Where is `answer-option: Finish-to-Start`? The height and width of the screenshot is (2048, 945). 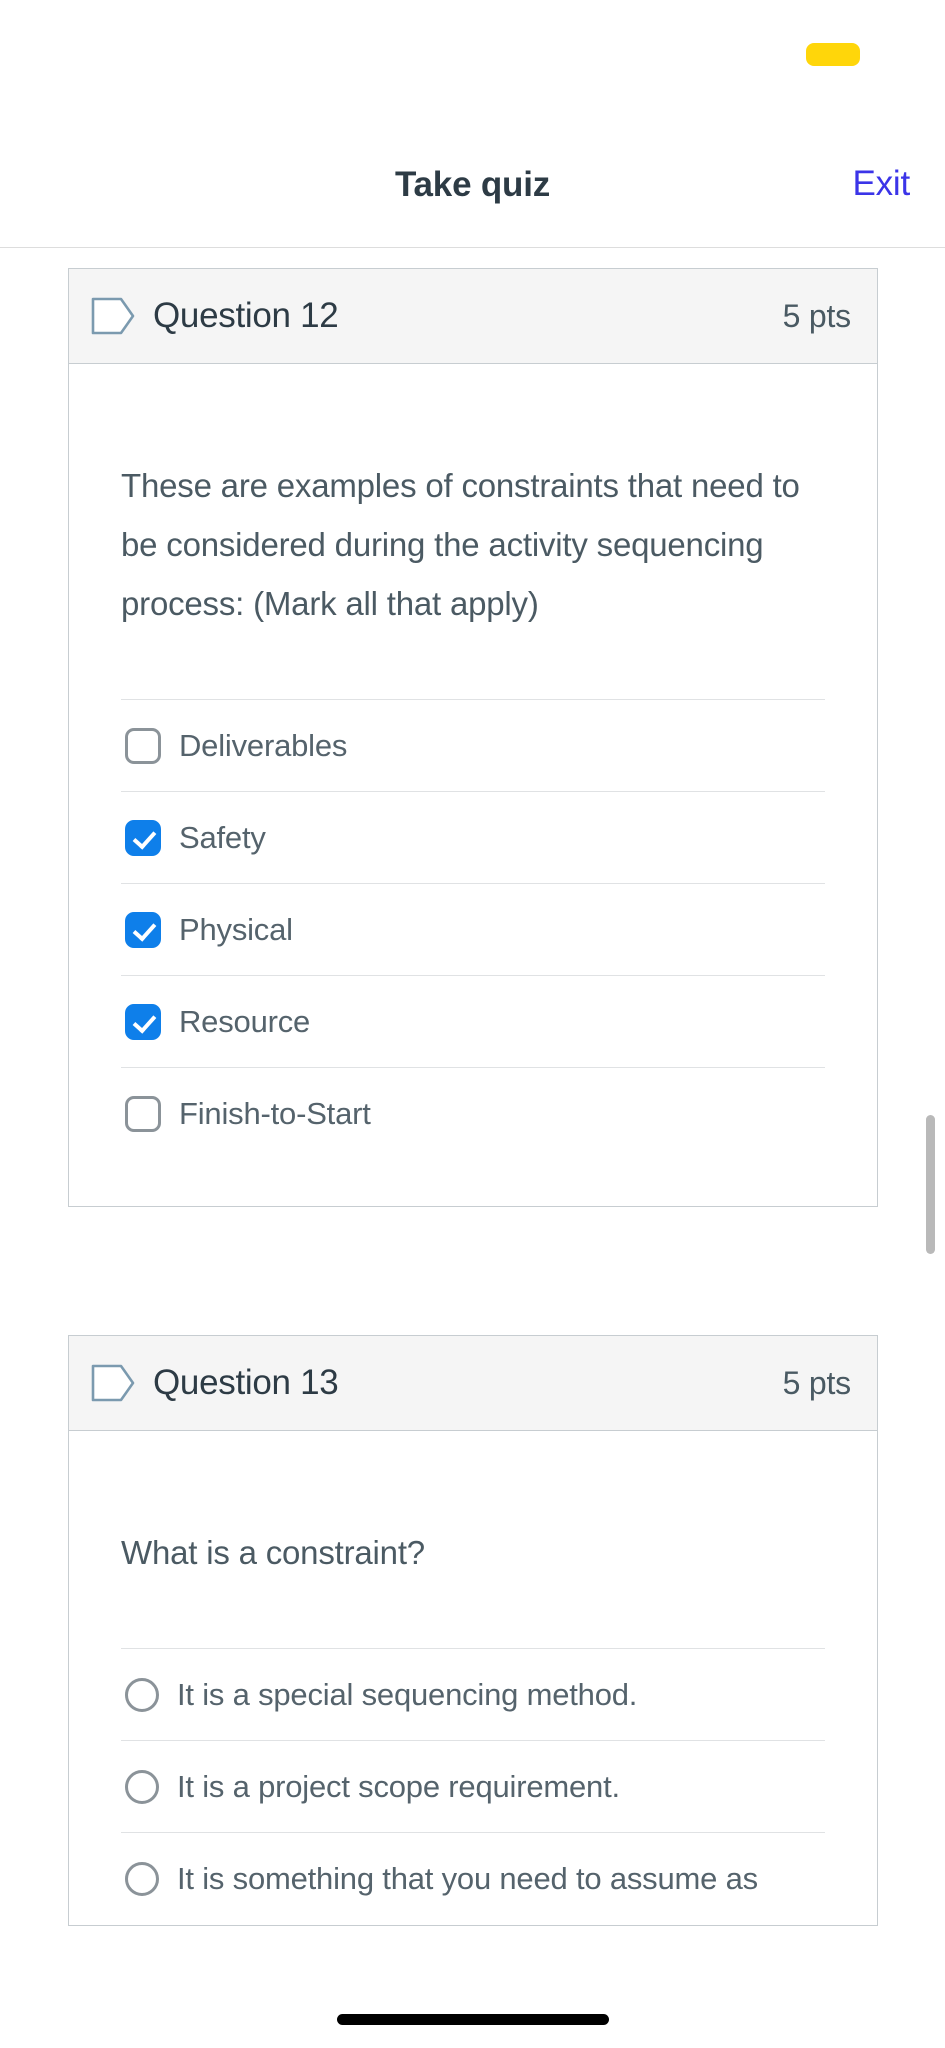
answer-option: Finish-to-Start is located at coordinates (473, 1114).